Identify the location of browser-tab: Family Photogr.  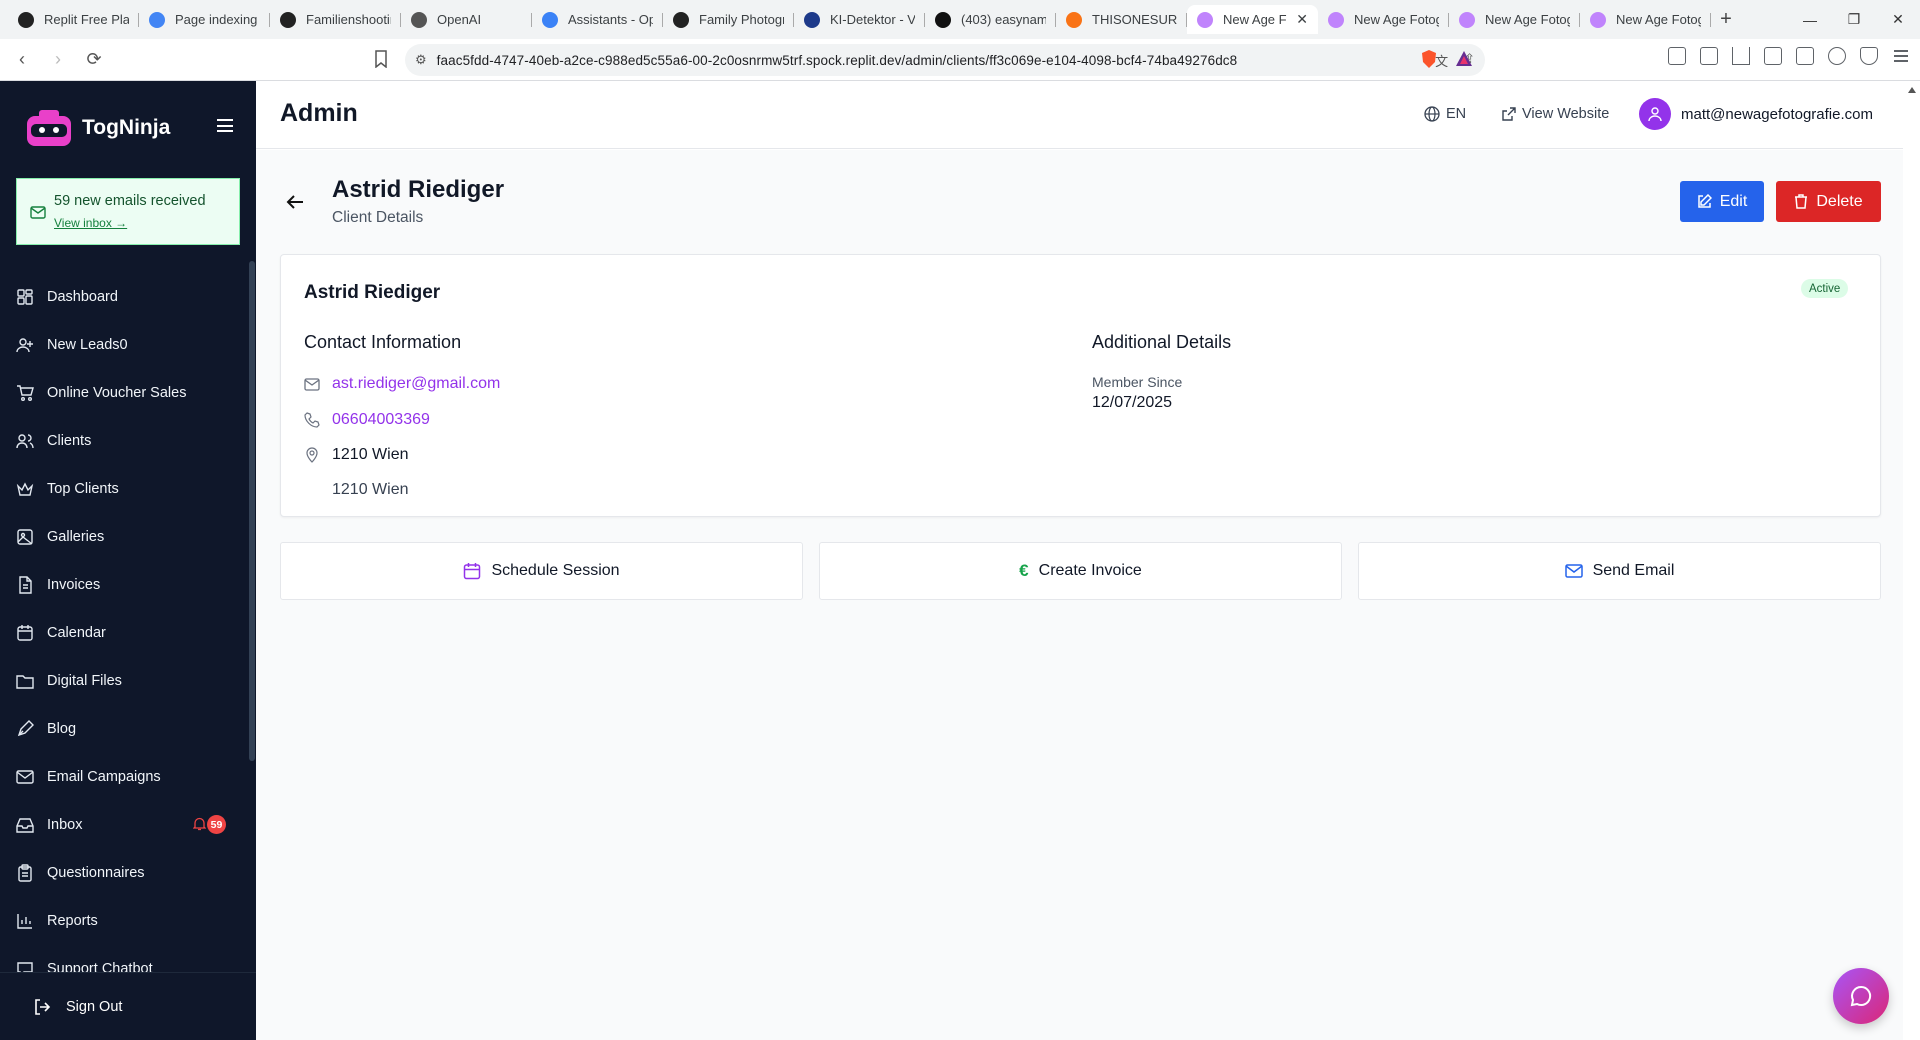
(728, 19).